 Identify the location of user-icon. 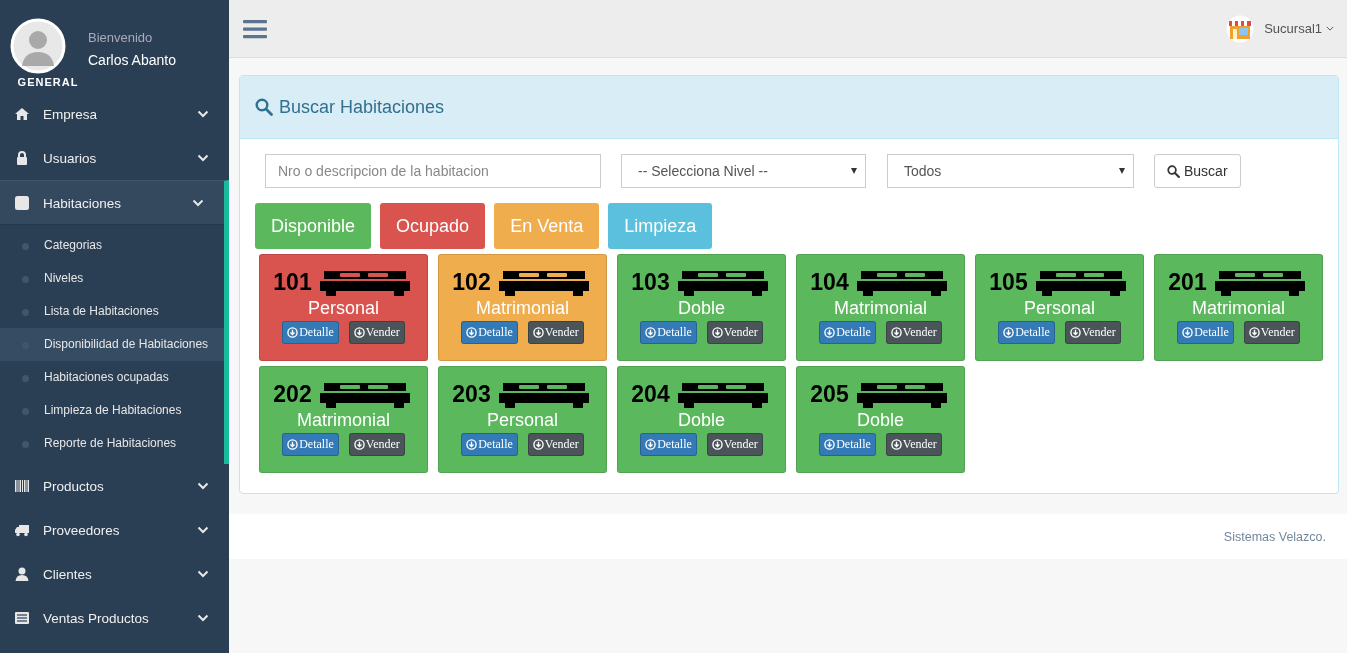
(22, 574).